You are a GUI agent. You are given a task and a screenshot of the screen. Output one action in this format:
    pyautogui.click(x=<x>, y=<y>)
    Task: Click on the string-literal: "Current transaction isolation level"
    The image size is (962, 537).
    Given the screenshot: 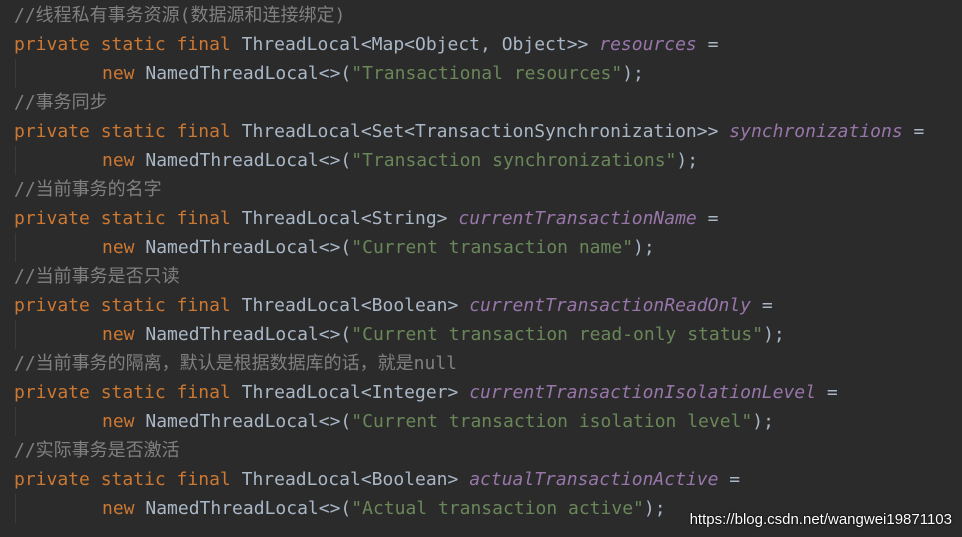 What is the action you would take?
    pyautogui.click(x=552, y=421)
    